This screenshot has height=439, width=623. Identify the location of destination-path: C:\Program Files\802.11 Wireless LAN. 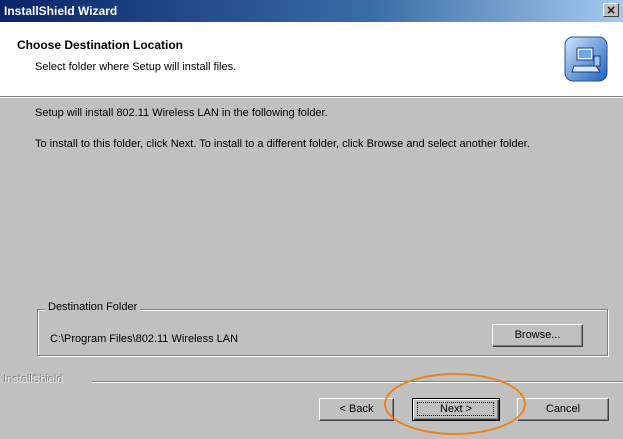
(144, 339).